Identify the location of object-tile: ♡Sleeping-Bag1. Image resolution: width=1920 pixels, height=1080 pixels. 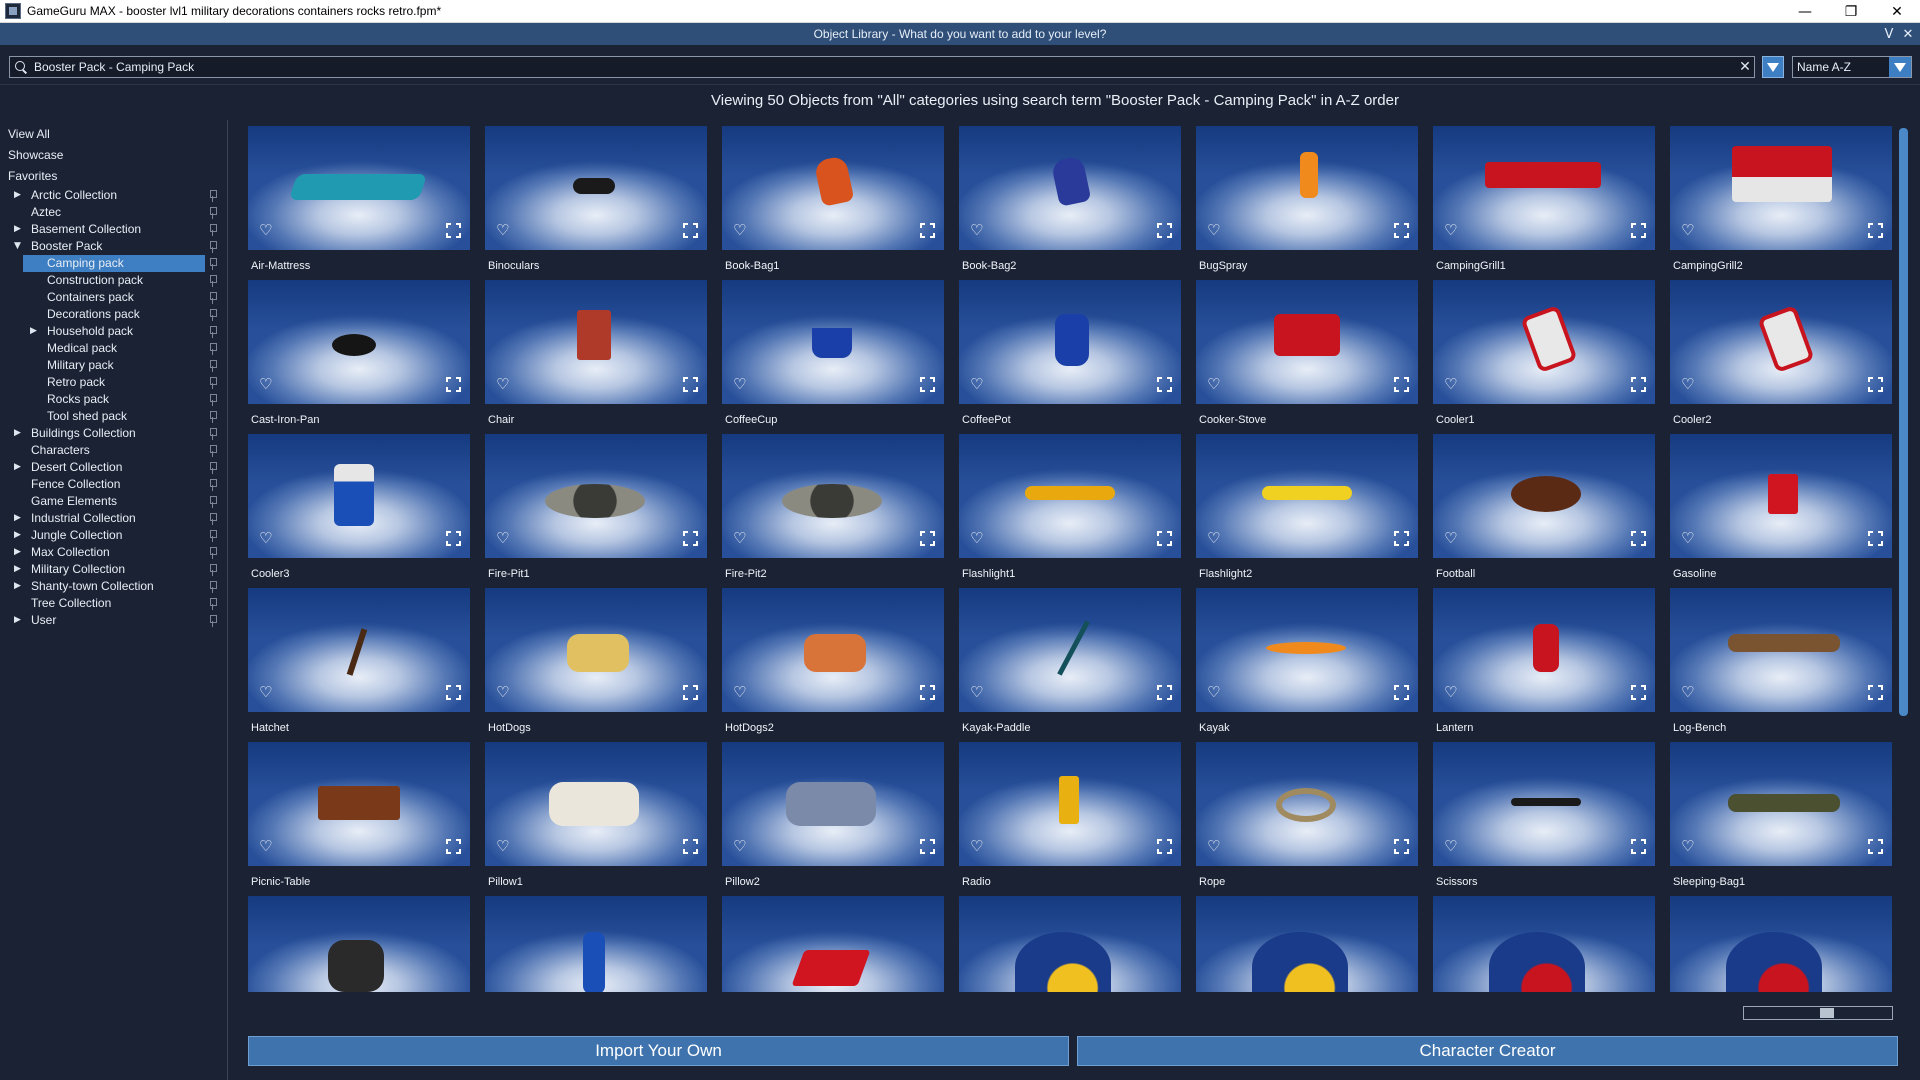
(1781, 819).